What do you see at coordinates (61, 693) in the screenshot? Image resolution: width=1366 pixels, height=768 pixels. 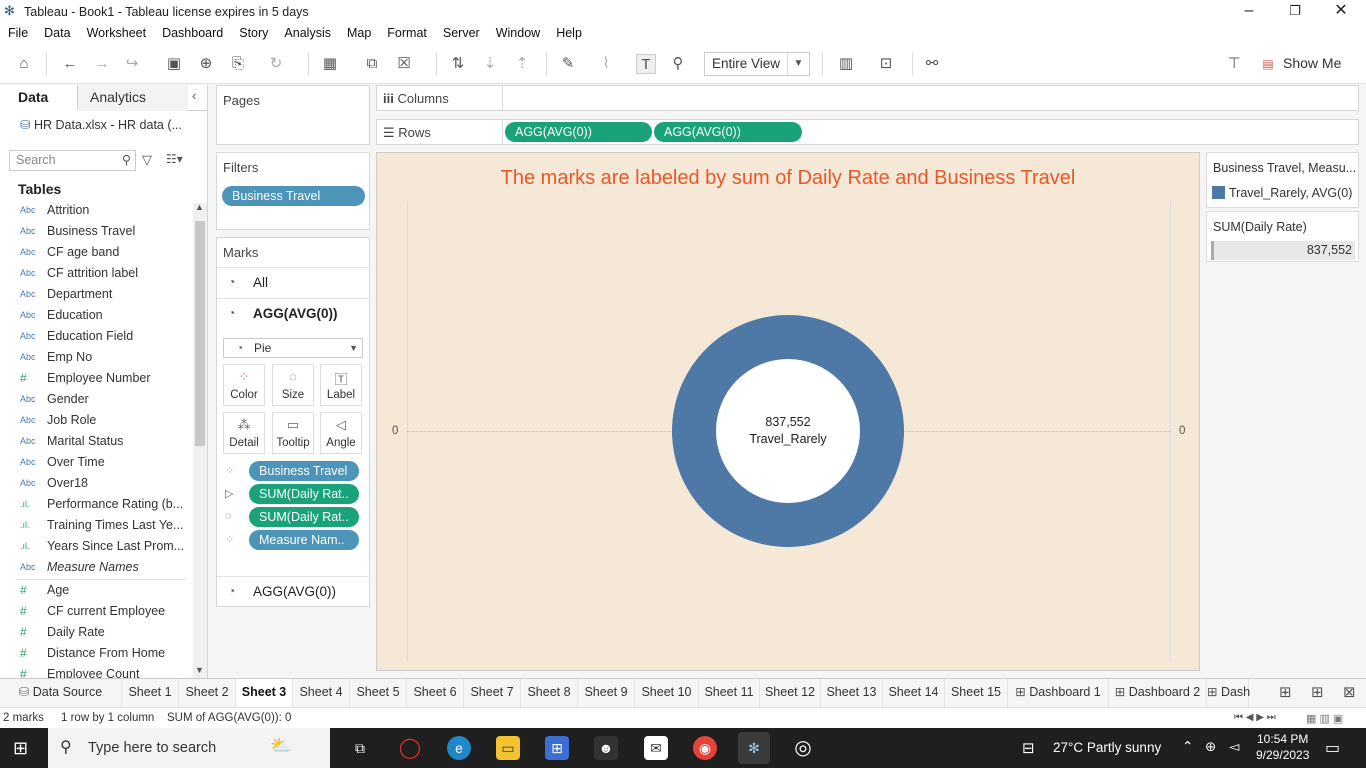 I see `tab-data-source: ⛁ Data Source` at bounding box center [61, 693].